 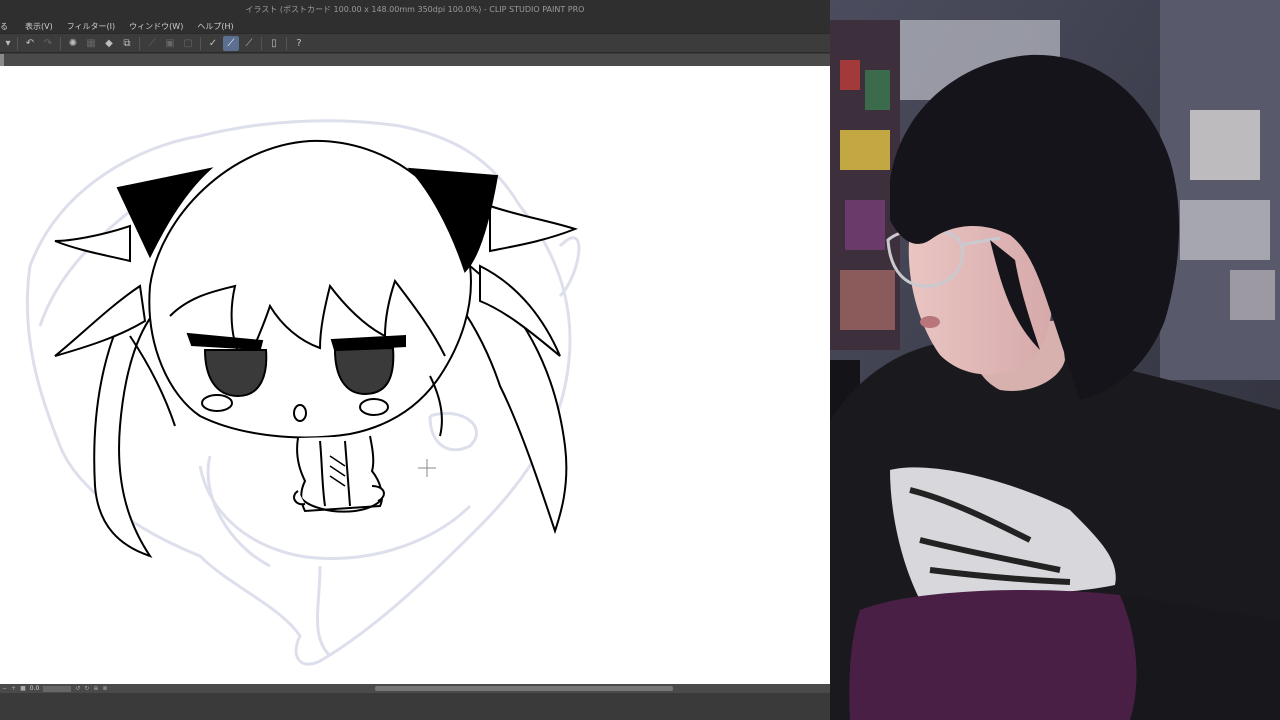 What do you see at coordinates (91, 26) in the screenshot?
I see `menu-filter: フィルター(I)` at bounding box center [91, 26].